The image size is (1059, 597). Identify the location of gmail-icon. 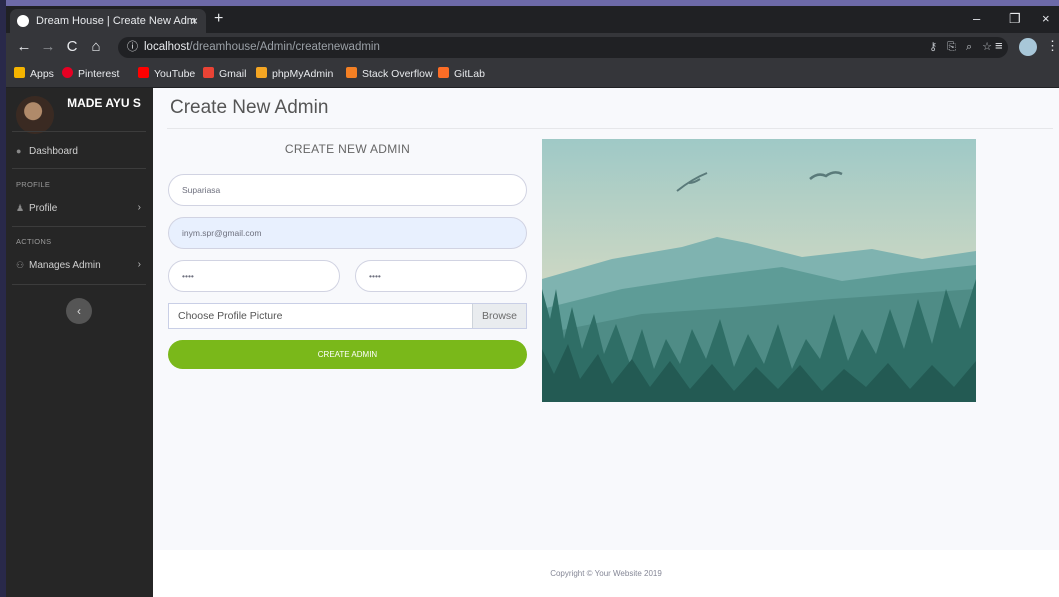
(208, 72).